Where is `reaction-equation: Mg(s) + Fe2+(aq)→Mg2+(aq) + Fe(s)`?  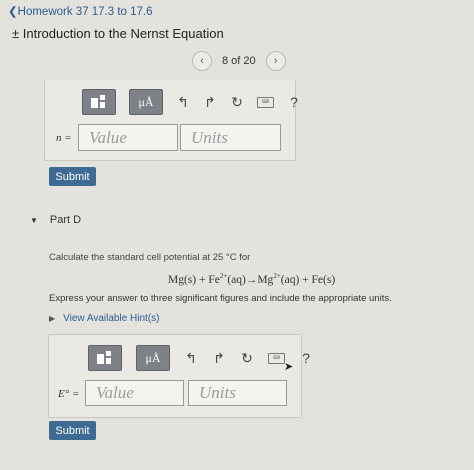 reaction-equation: Mg(s) + Fe2+(aq)→Mg2+(aq) + Fe(s) is located at coordinates (252, 279).